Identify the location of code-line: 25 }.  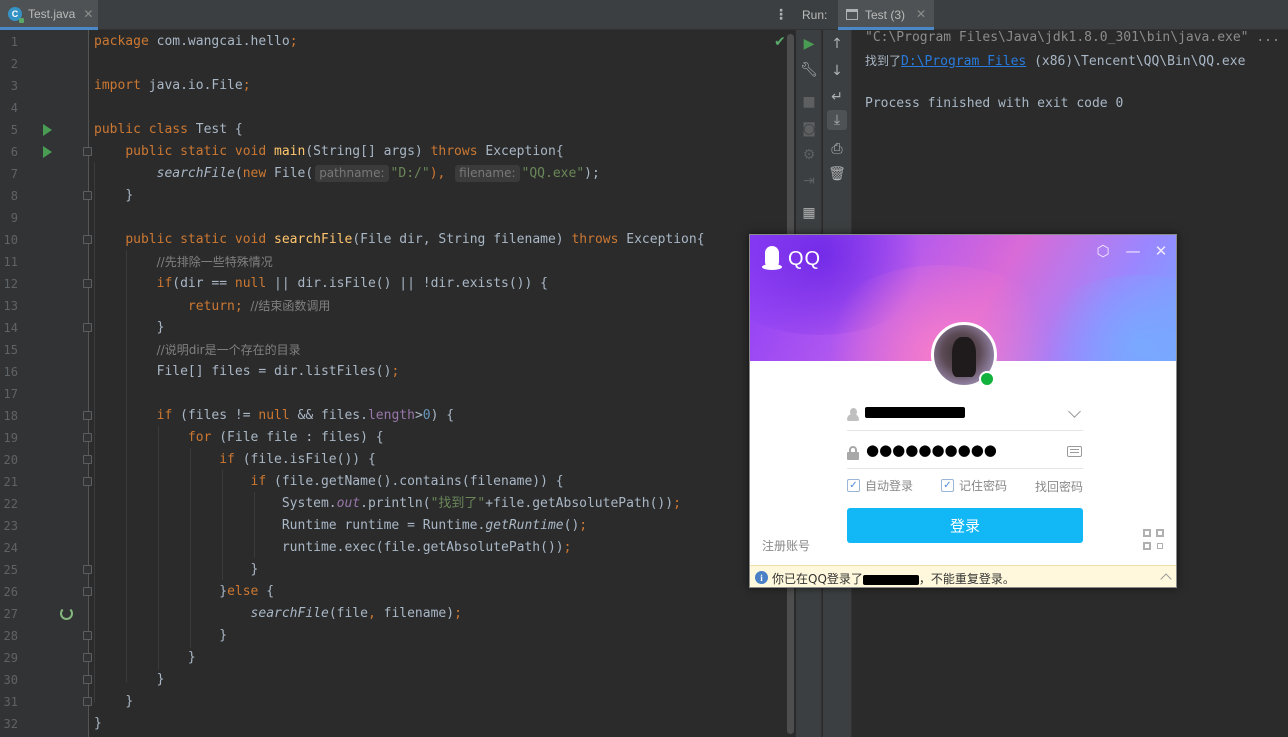
(390, 570).